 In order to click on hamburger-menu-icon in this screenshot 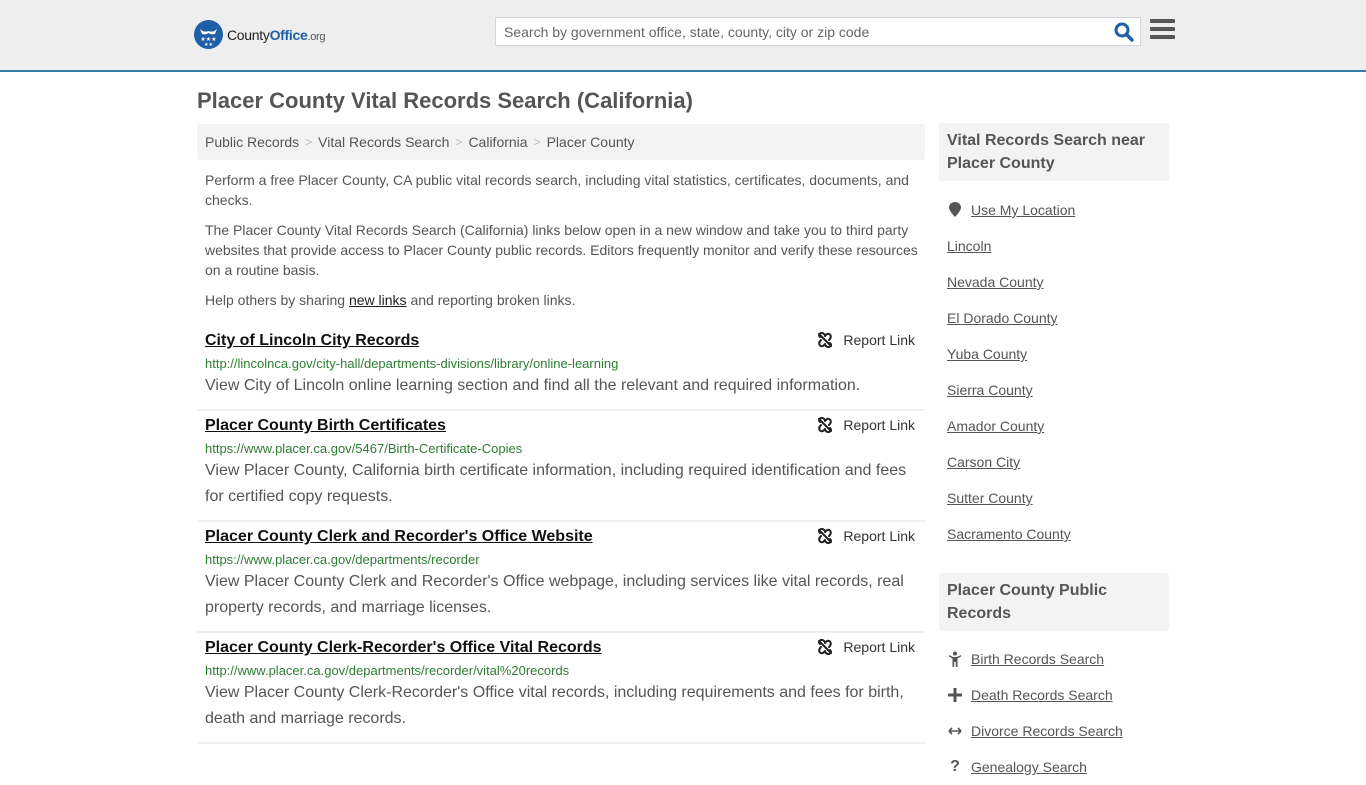, I will do `click(1162, 30)`.